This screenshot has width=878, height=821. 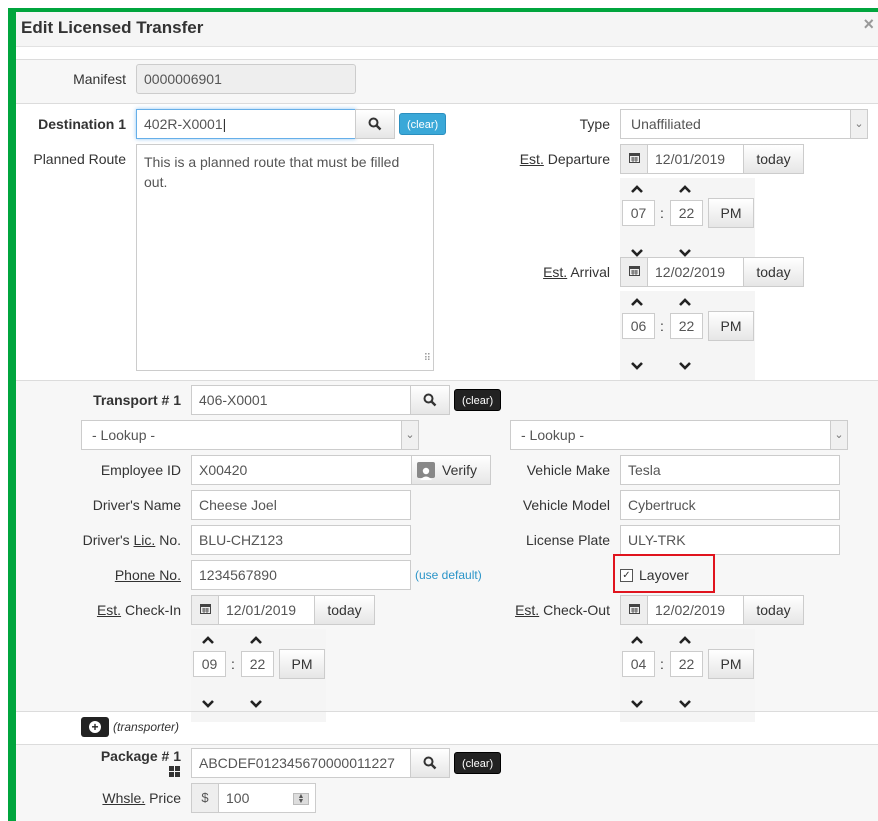 What do you see at coordinates (568, 470) in the screenshot?
I see `vehicle-make-label: Vehicle Make` at bounding box center [568, 470].